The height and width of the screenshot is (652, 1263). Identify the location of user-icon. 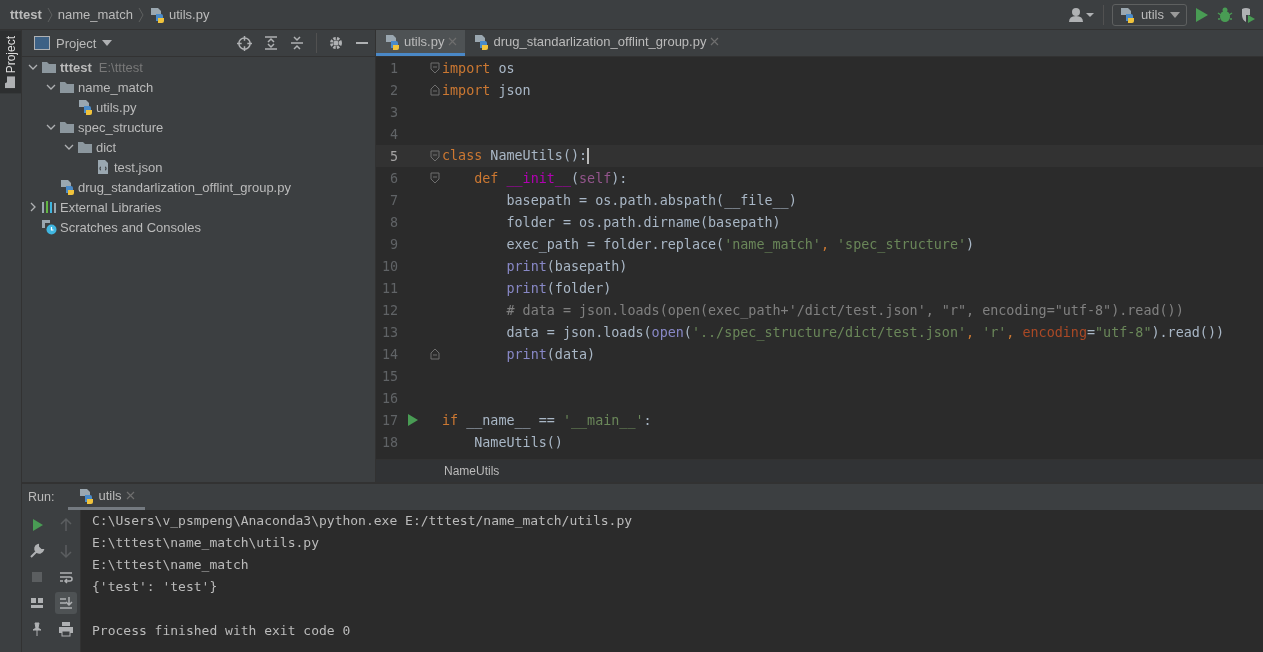
(1081, 14).